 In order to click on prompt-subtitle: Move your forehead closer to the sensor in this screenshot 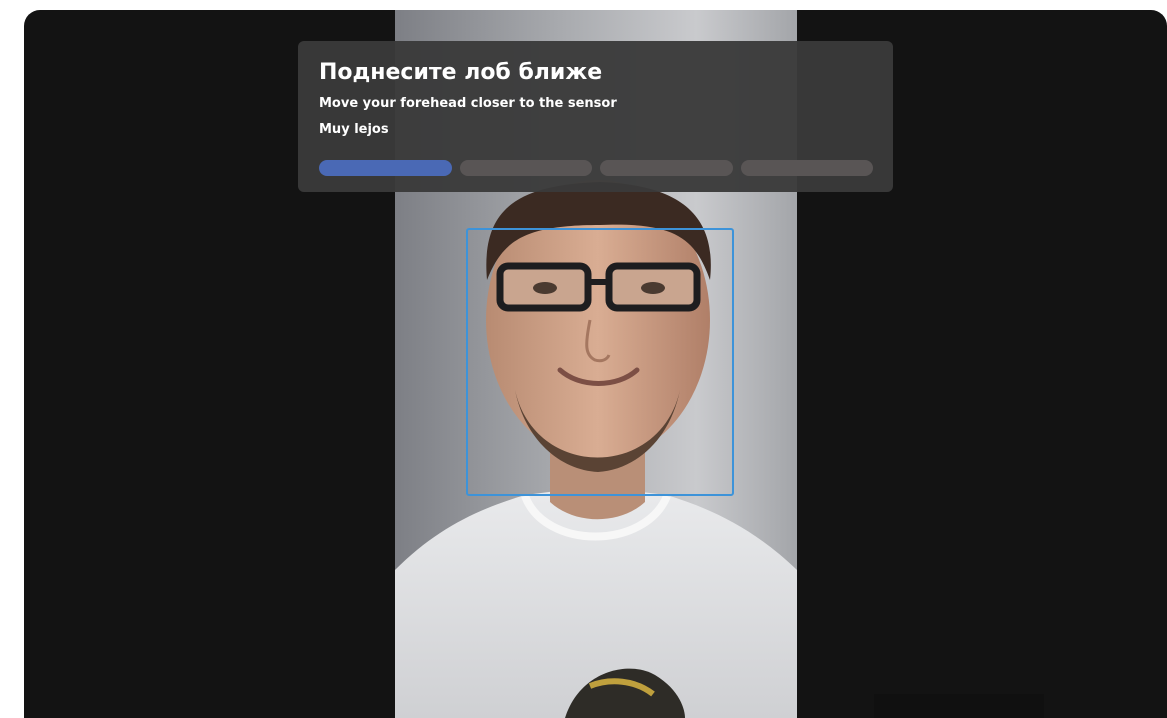, I will do `click(468, 103)`.